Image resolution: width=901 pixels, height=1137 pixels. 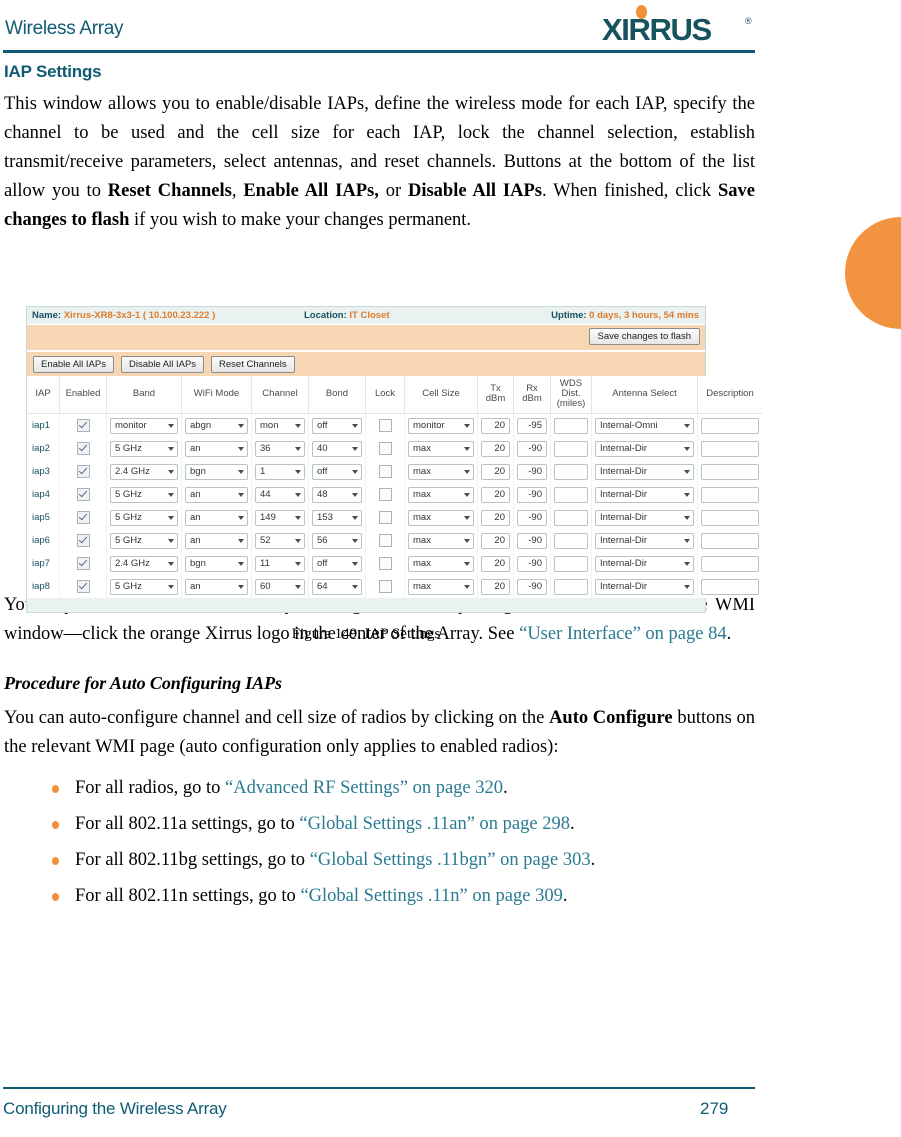 I want to click on rx-dbm-input-iap8: -90, so click(x=532, y=586).